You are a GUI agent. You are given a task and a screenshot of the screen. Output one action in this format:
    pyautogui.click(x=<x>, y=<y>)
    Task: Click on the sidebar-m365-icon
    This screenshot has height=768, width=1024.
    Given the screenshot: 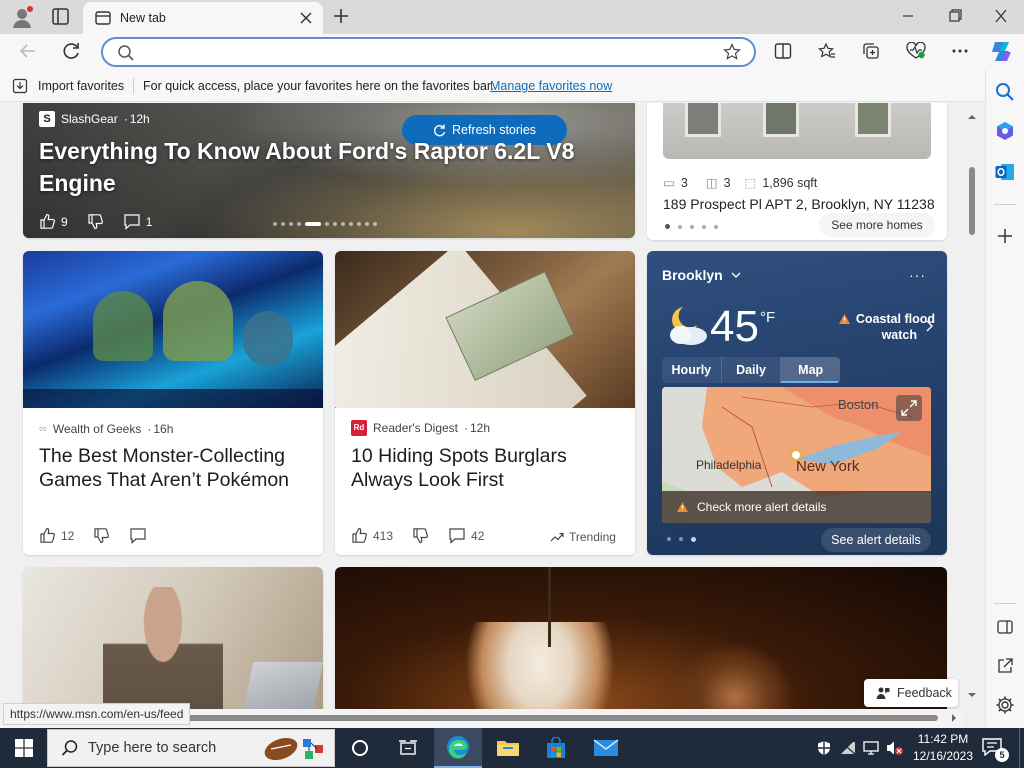 What is the action you would take?
    pyautogui.click(x=1005, y=131)
    